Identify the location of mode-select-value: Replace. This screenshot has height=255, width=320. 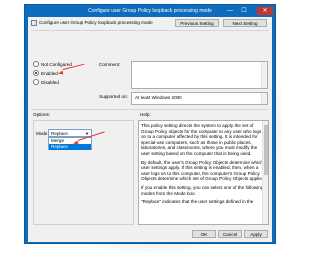
(59, 133).